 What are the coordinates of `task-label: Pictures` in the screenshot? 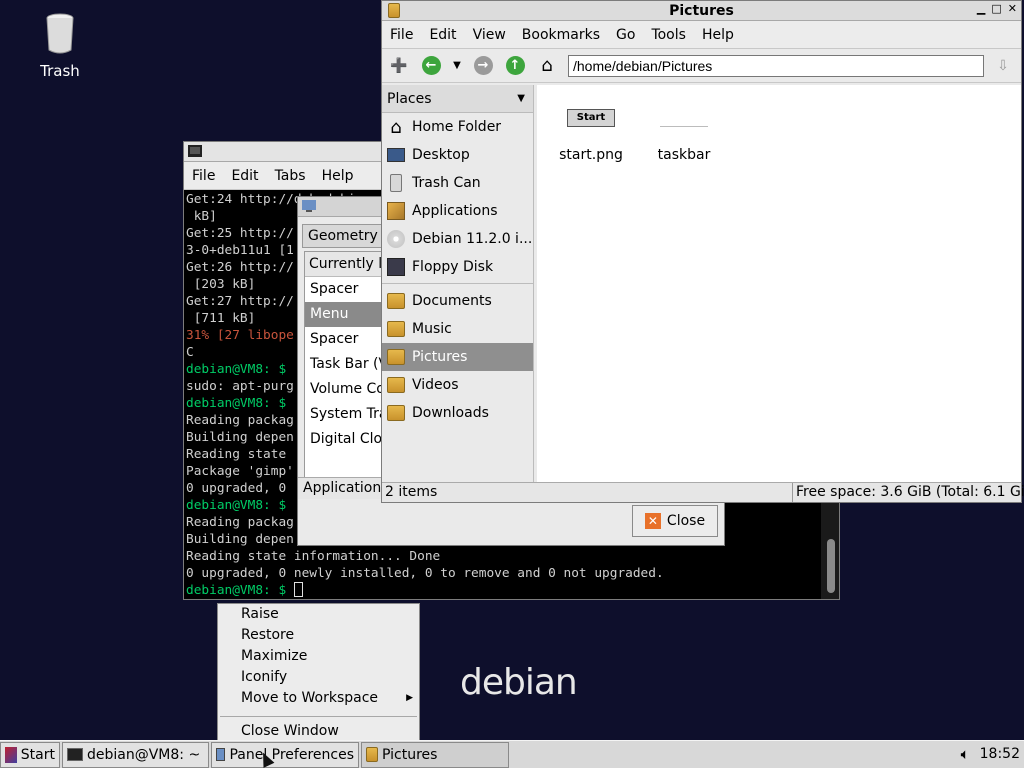 It's located at (410, 754).